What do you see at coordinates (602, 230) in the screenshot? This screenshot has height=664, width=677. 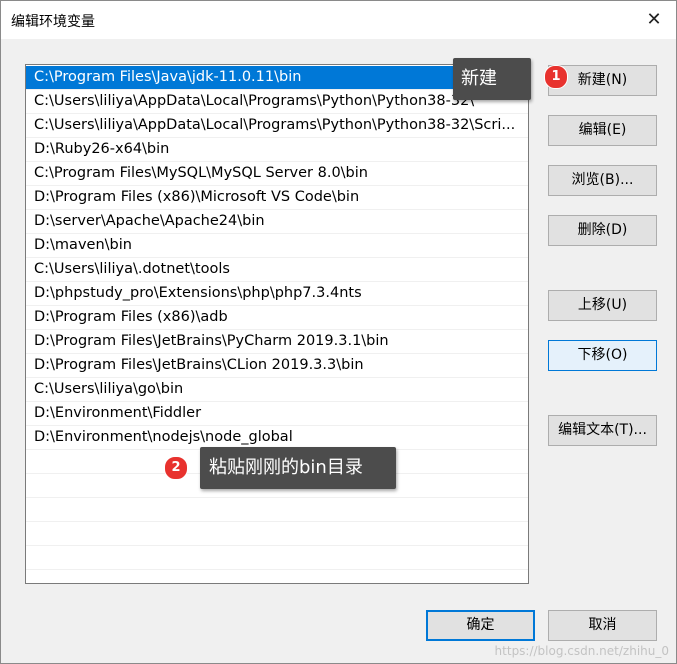 I see `delete-button: 删除(D)` at bounding box center [602, 230].